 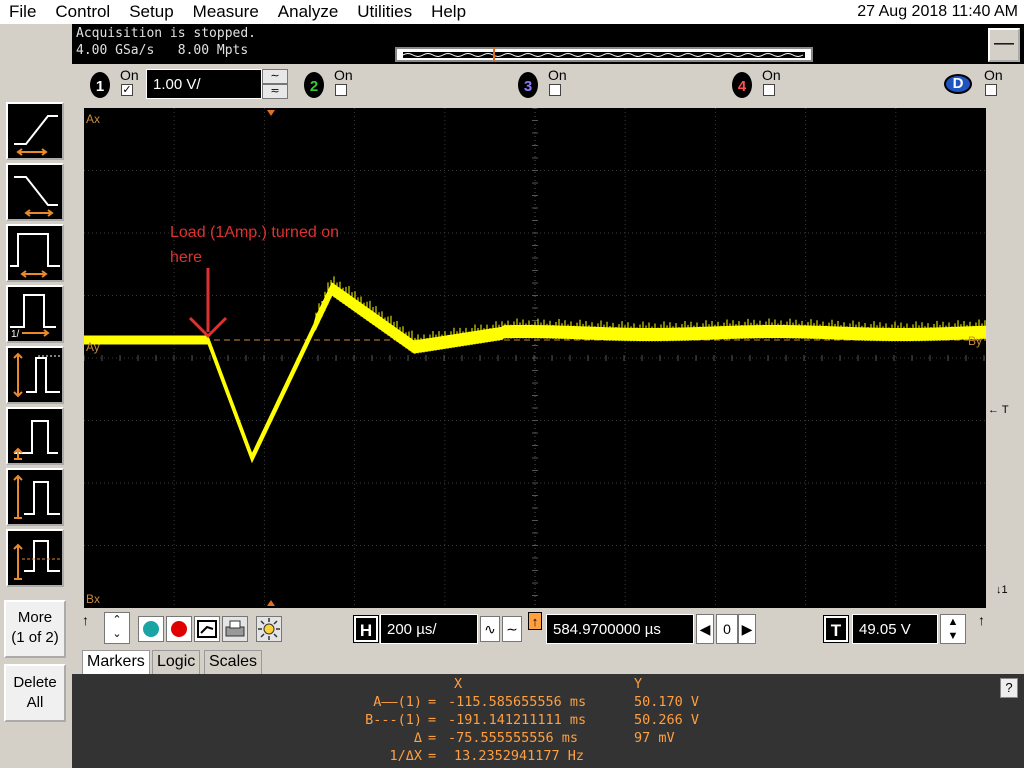 What do you see at coordinates (667, 720) in the screenshot?
I see `marker-b-y: 50.266 V` at bounding box center [667, 720].